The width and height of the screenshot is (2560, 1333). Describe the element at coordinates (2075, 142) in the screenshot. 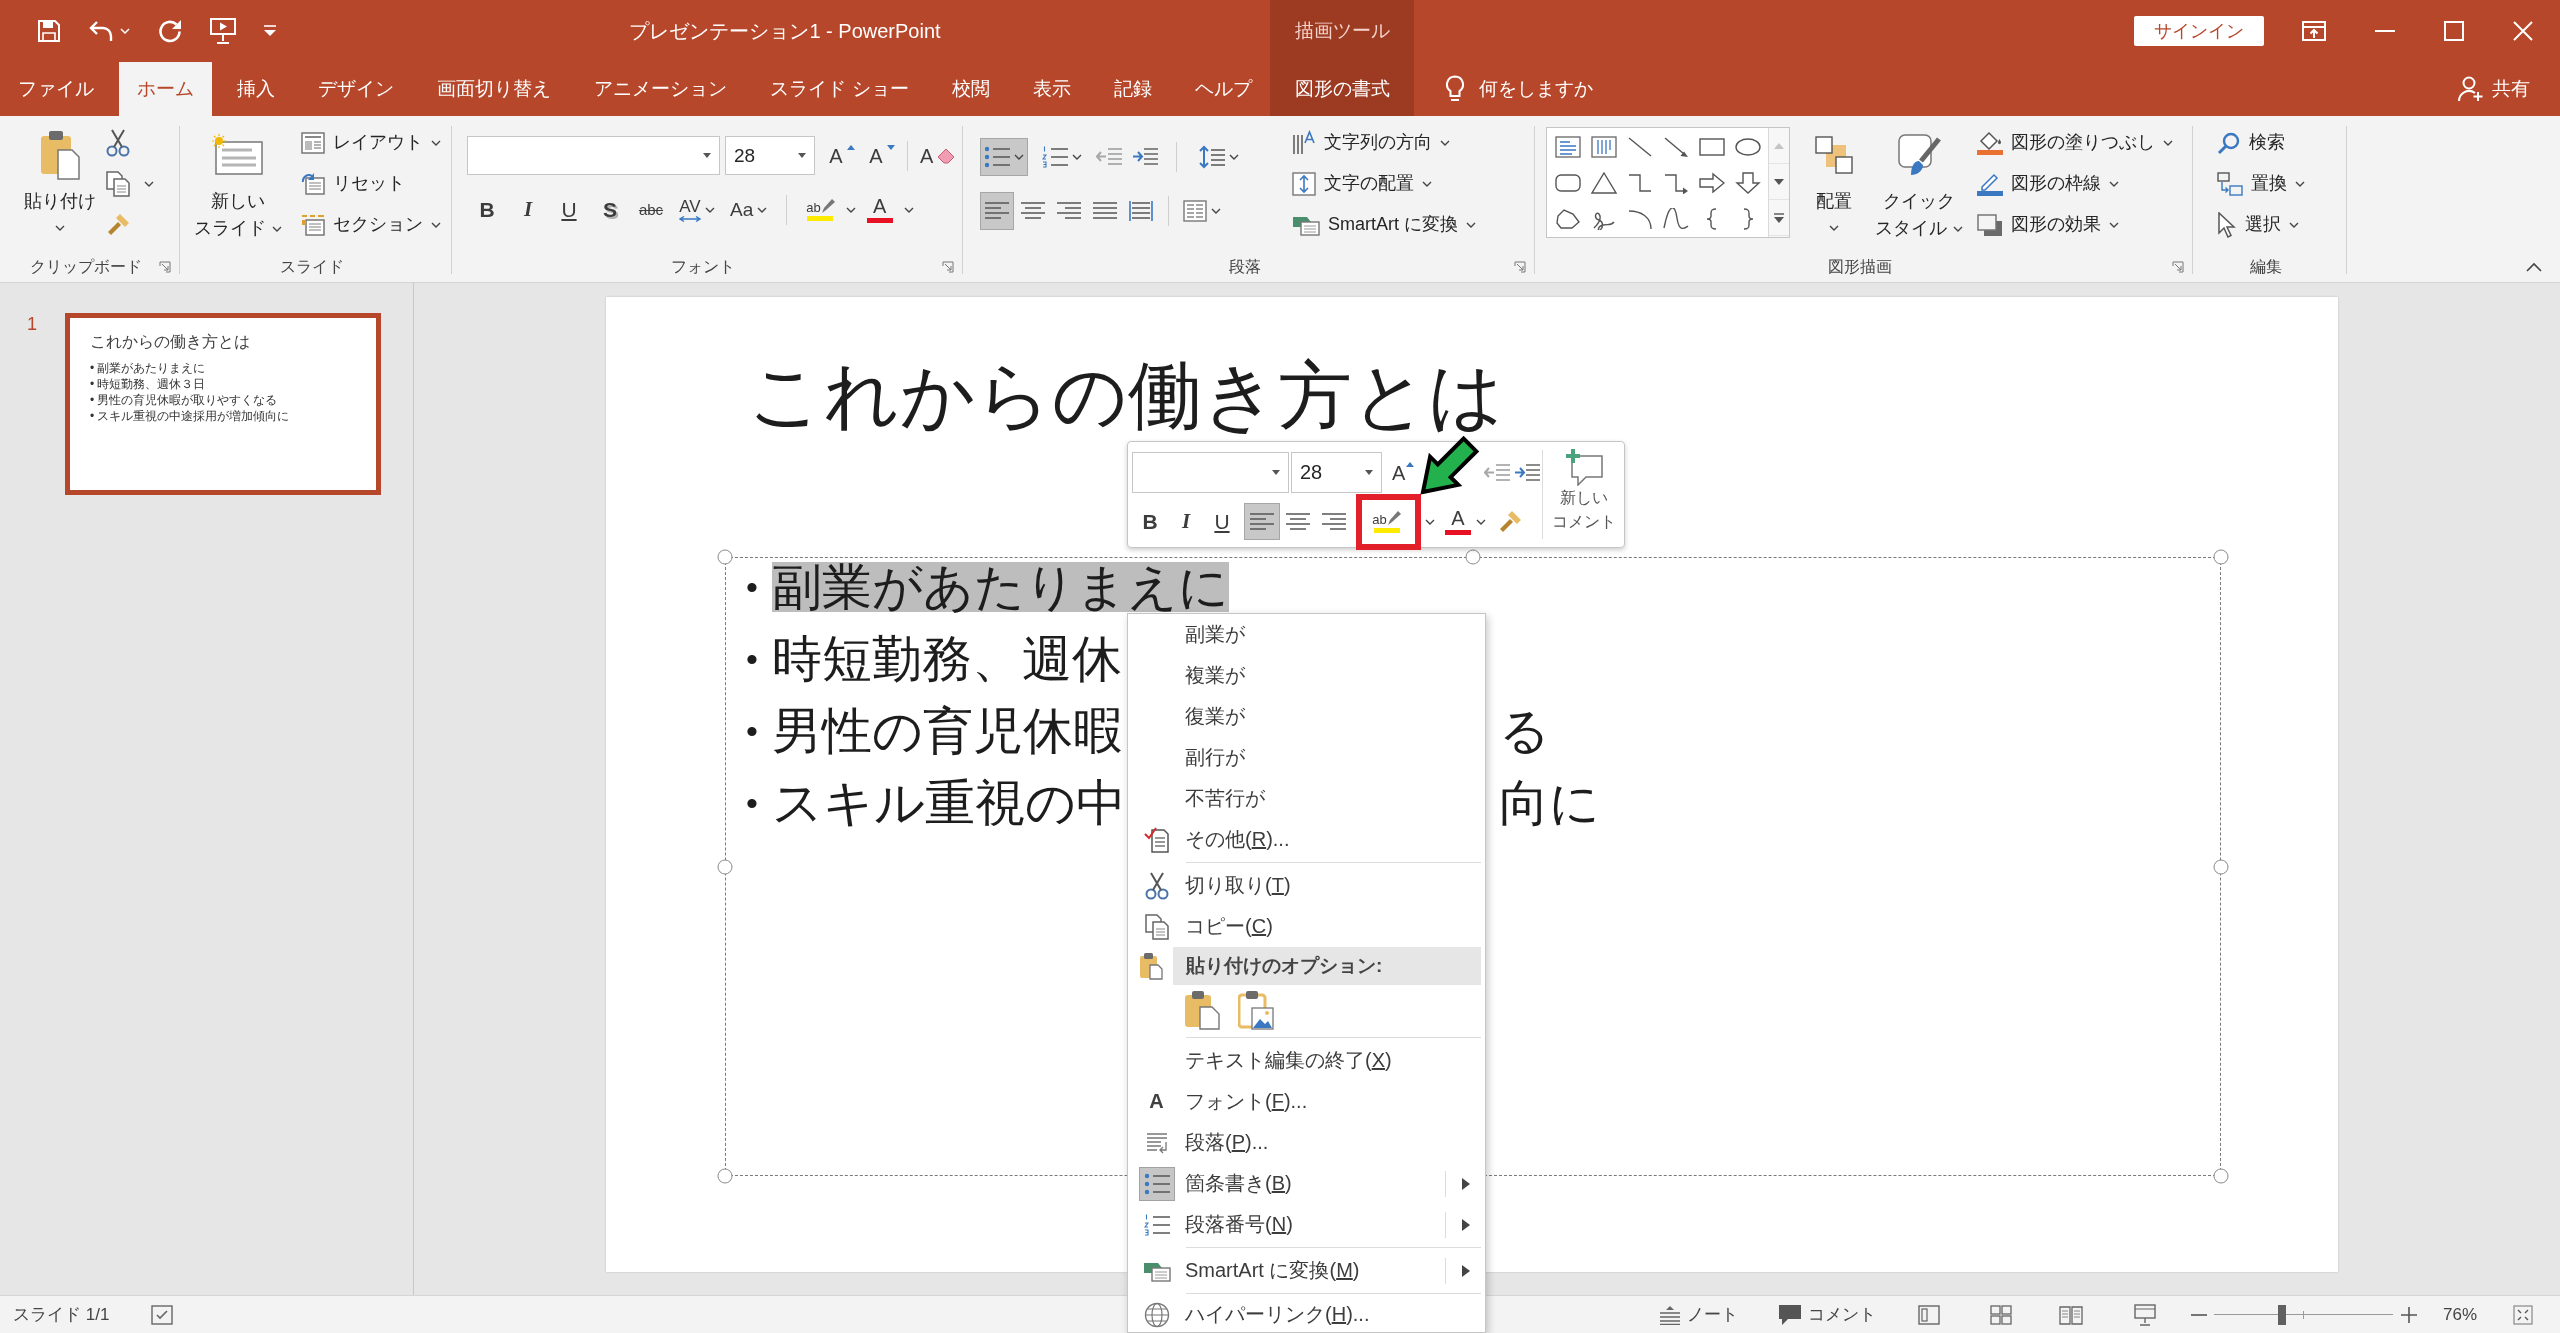

I see `shape-fill-button: 図形の塗りつぶし` at that location.